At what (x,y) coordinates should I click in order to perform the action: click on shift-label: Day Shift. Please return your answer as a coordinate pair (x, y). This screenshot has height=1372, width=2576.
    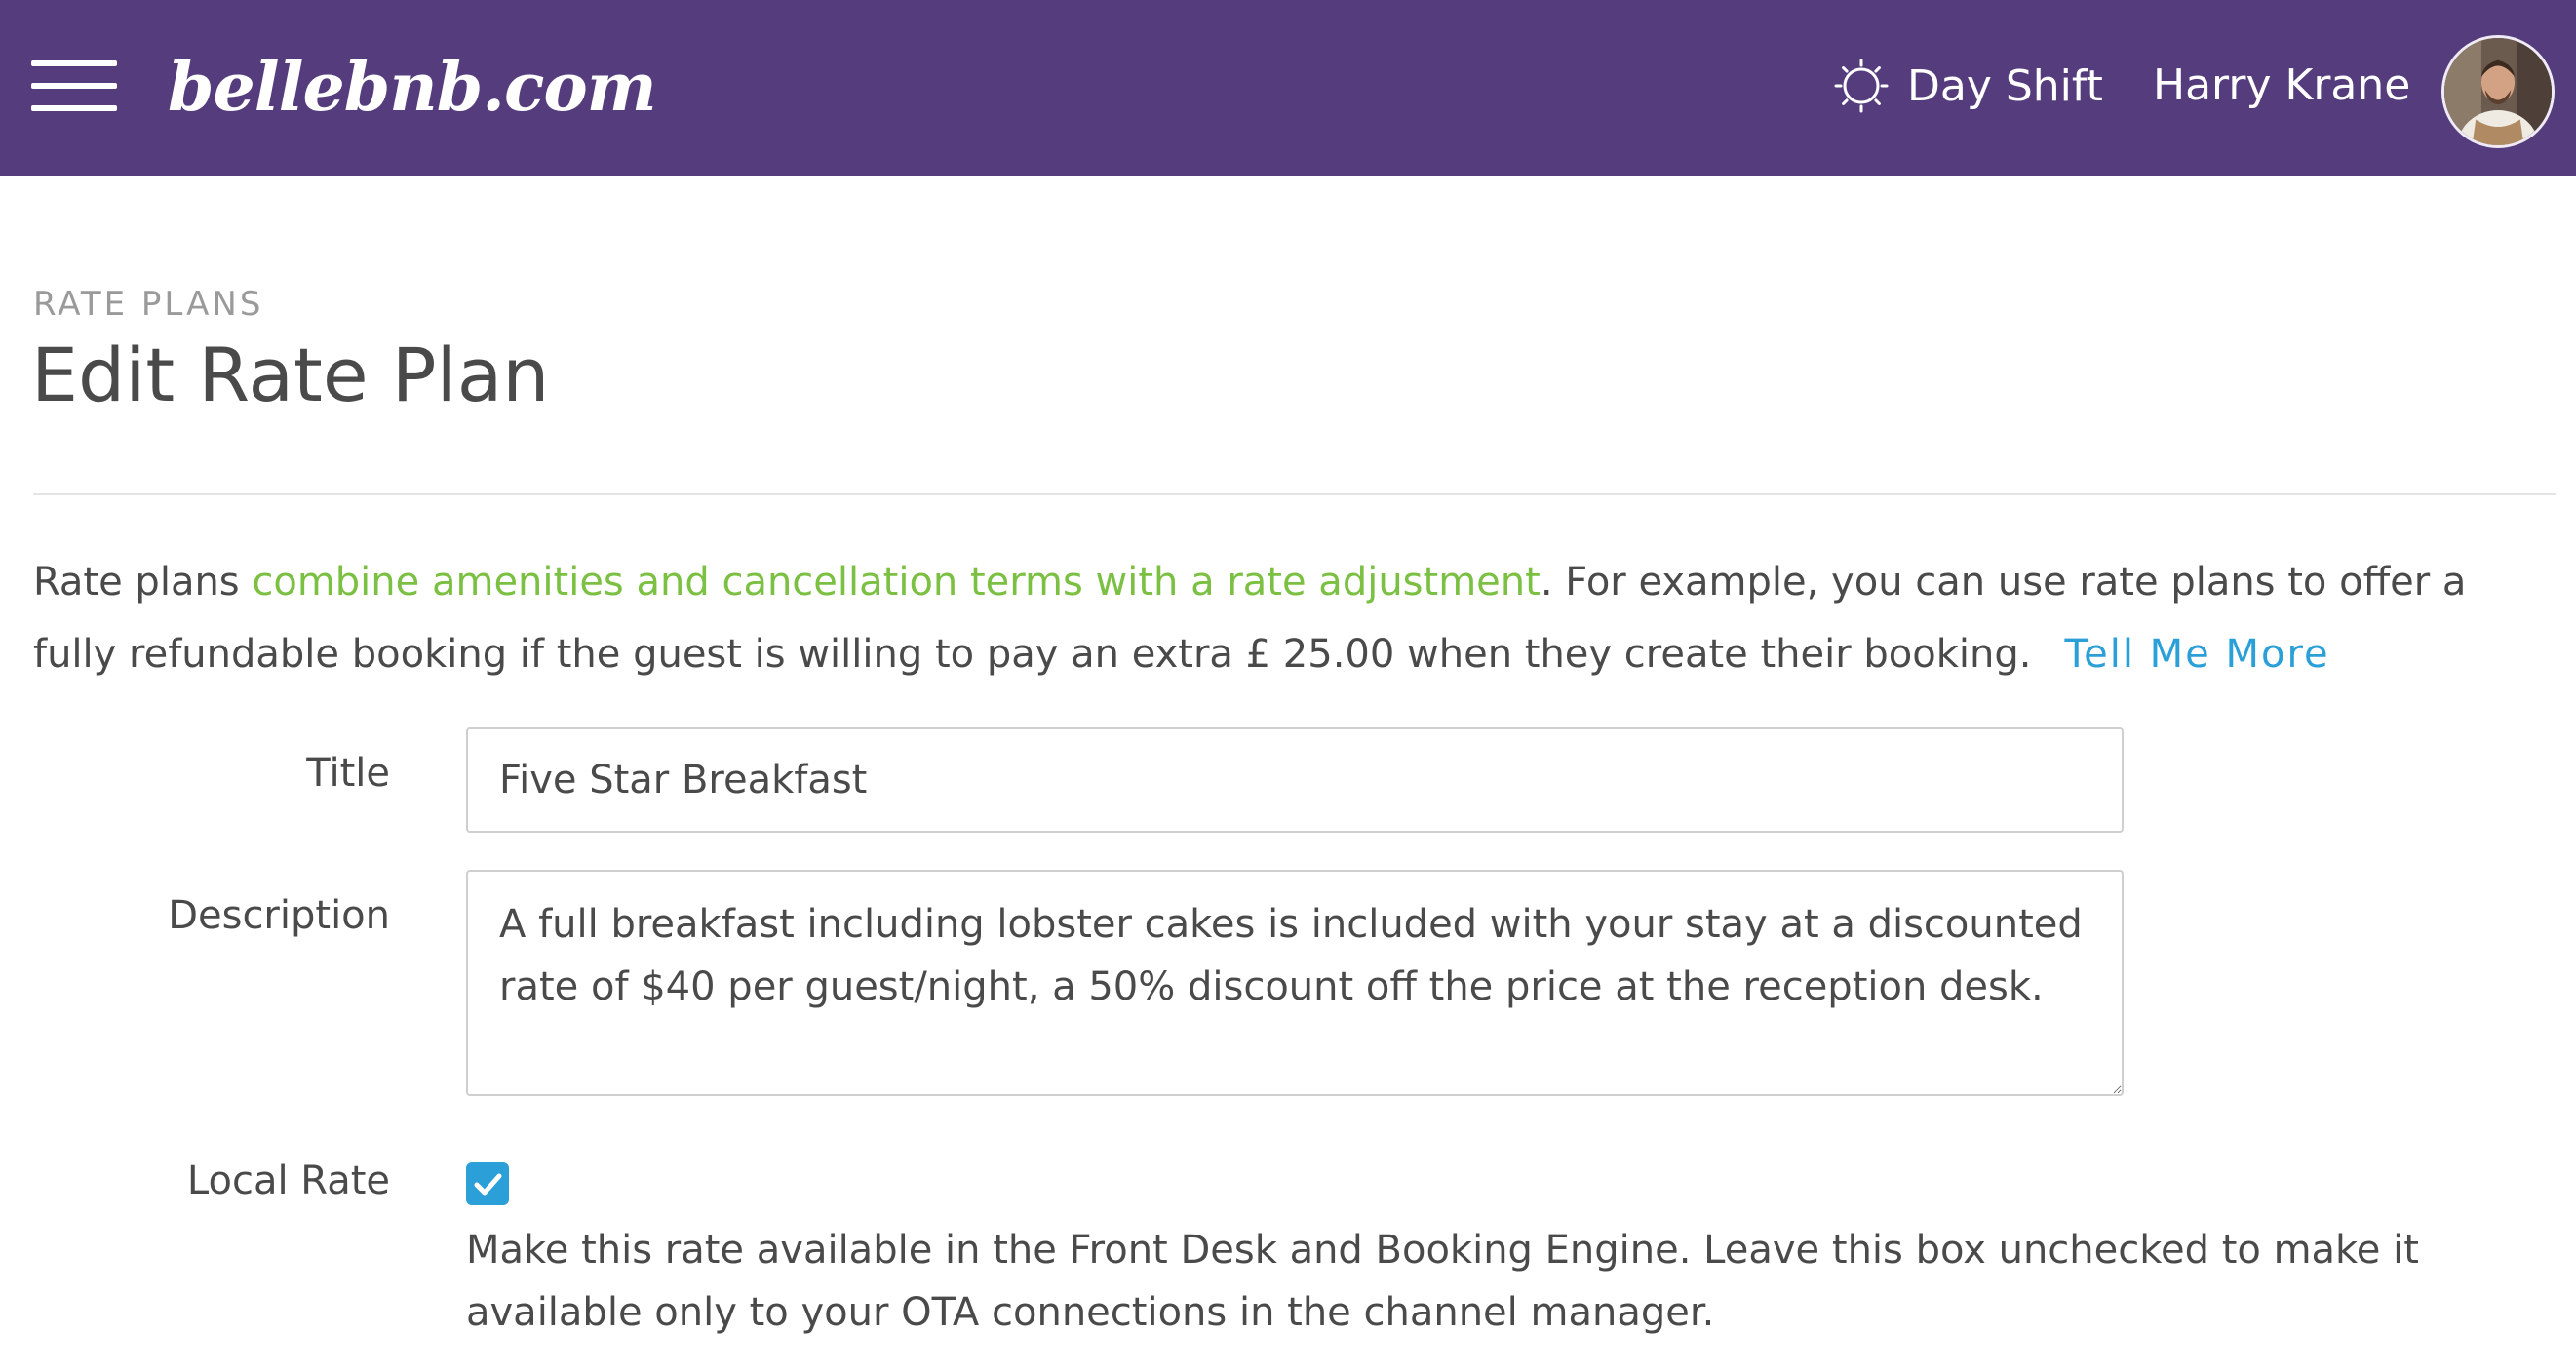
    Looking at the image, I should click on (2005, 85).